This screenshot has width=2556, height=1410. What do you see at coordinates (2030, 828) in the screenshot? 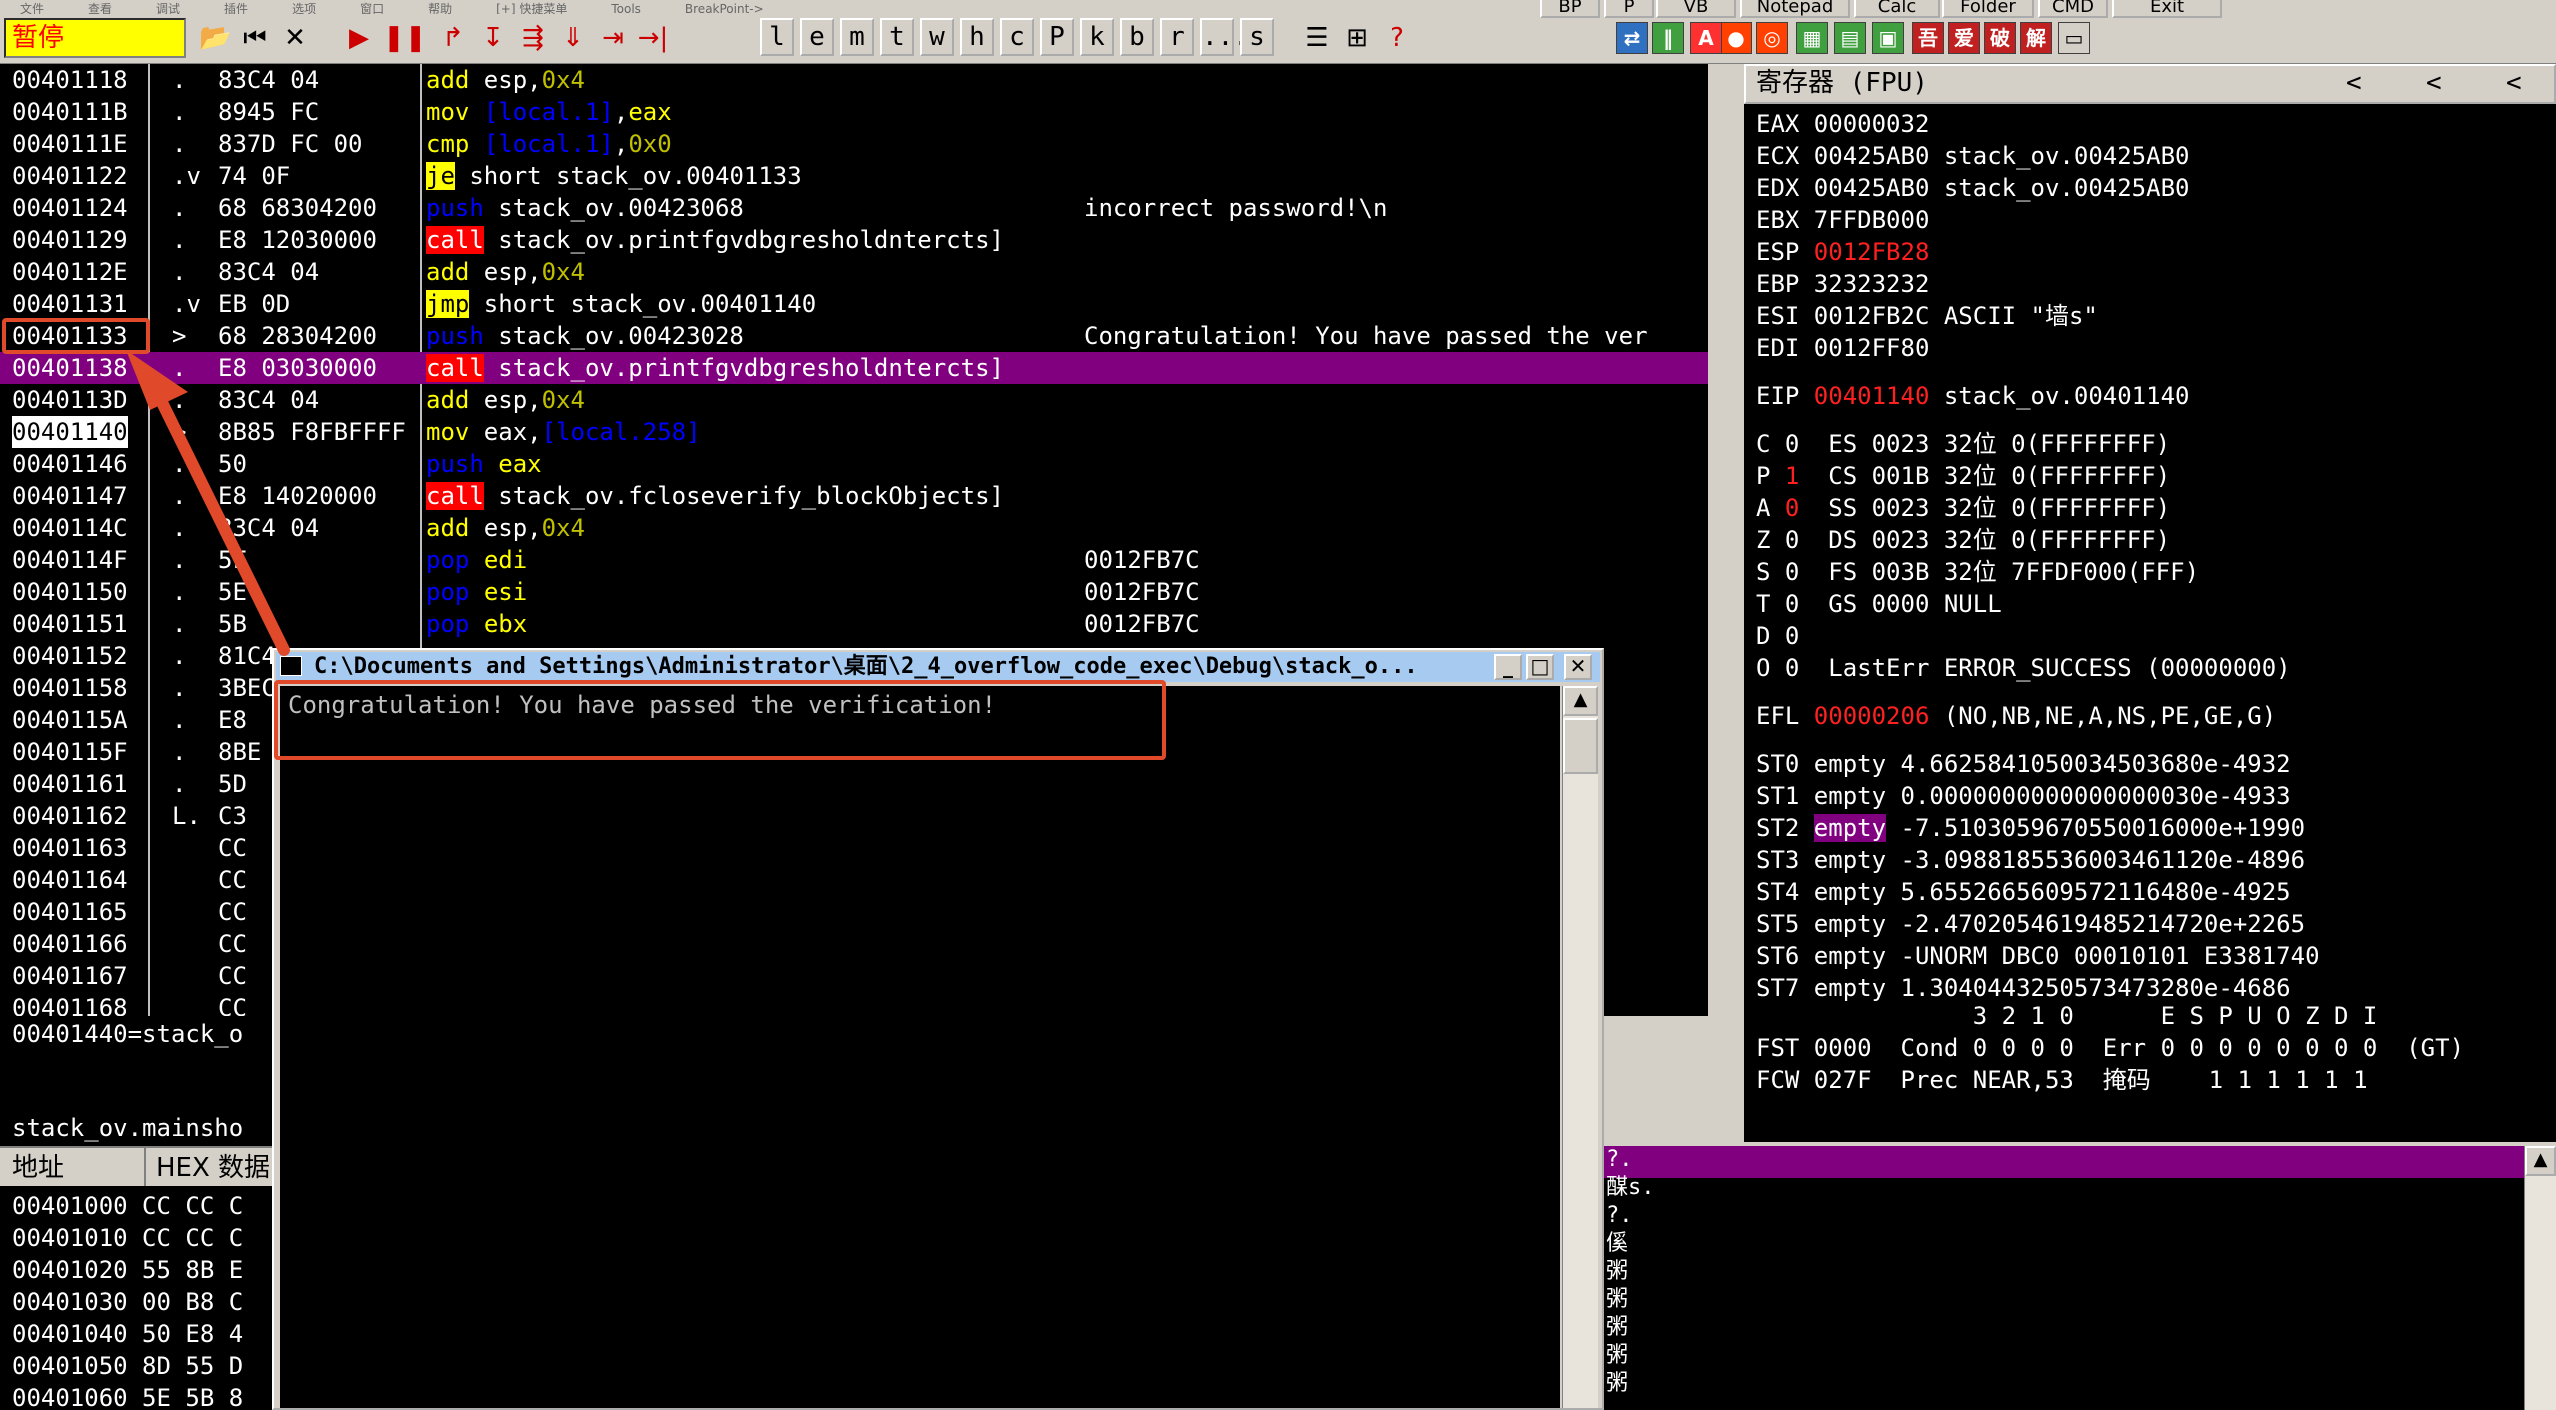
I see `register-line: ST2 empty -7.5103059670550016000e+1990` at bounding box center [2030, 828].